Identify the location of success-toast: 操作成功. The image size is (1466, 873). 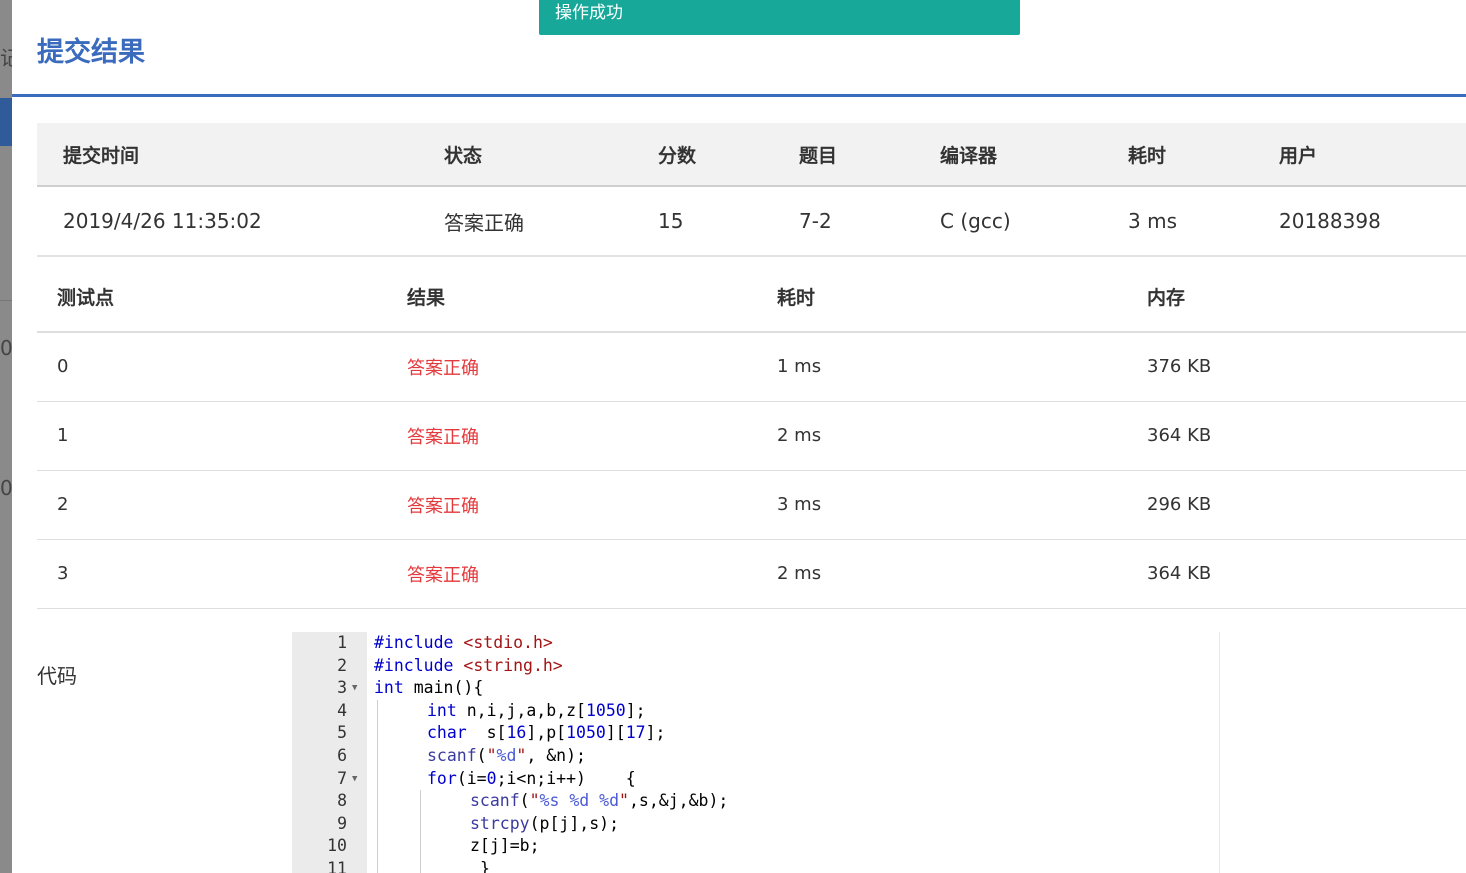
(779, 17).